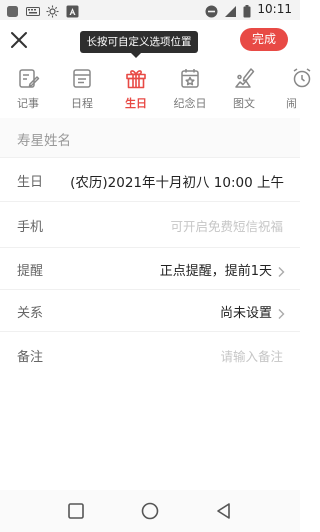 Image resolution: width=320 pixels, height=532 pixels. What do you see at coordinates (302, 78) in the screenshot?
I see `alarm-icon` at bounding box center [302, 78].